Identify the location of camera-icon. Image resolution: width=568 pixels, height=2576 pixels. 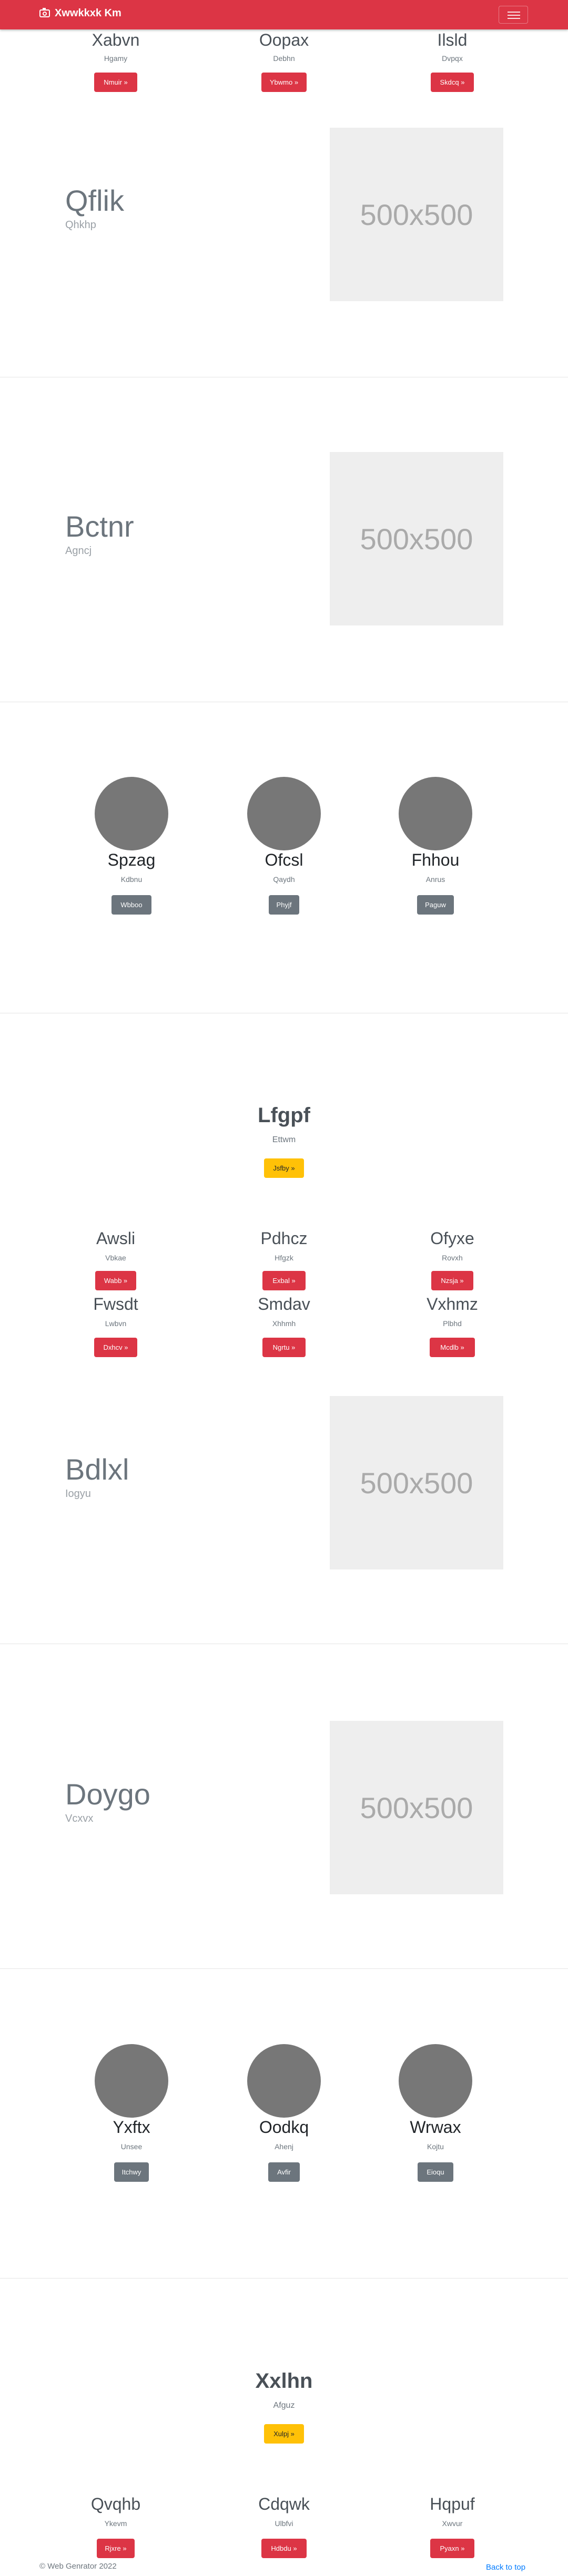
(44, 12).